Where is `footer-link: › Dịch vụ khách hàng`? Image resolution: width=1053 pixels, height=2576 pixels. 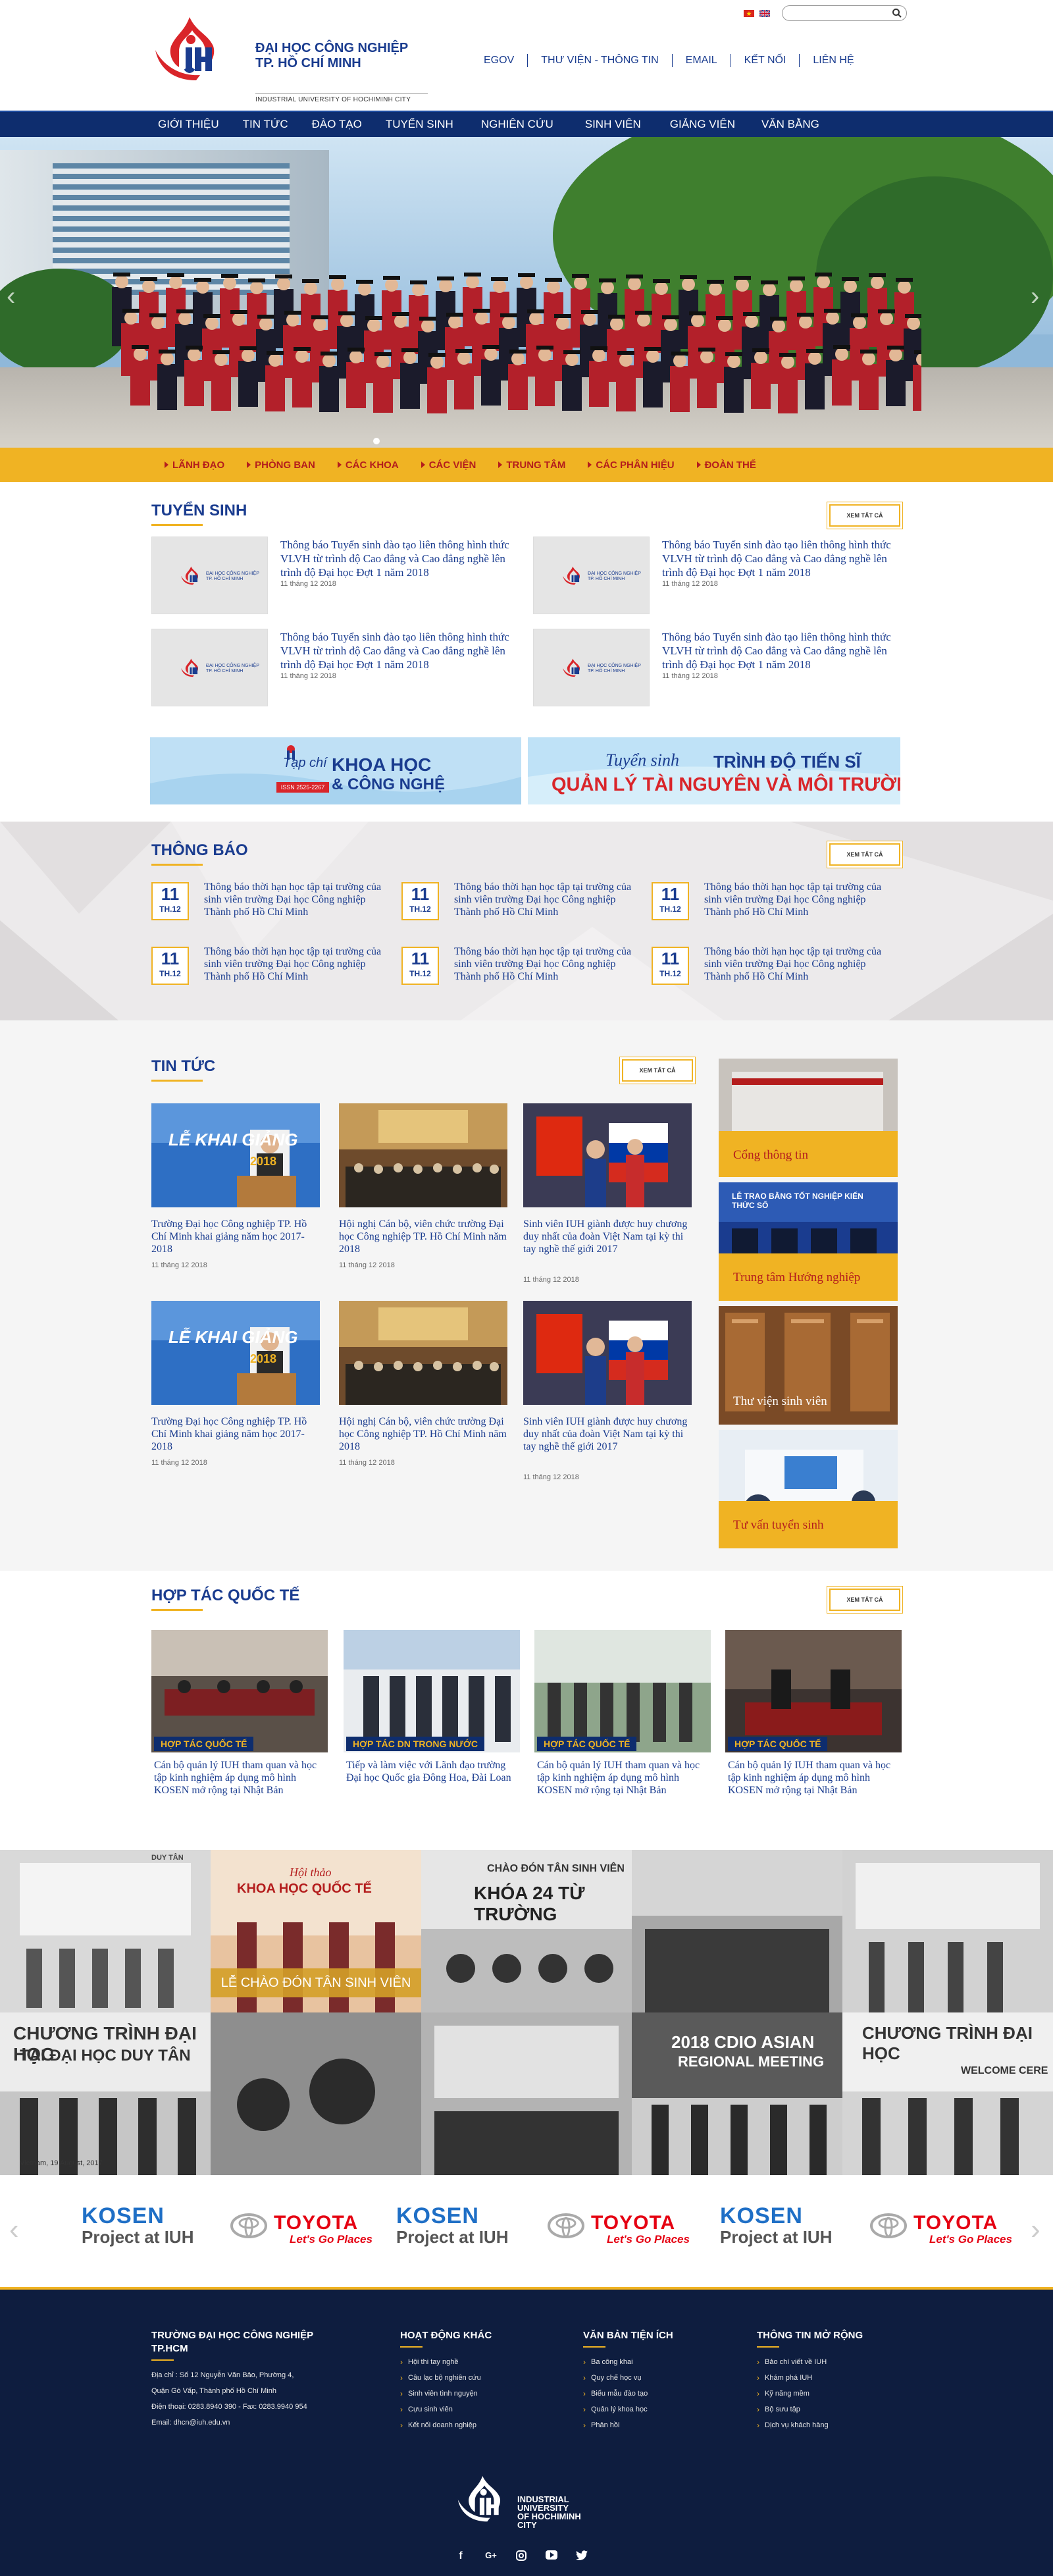 footer-link: › Dịch vụ khách hàng is located at coordinates (810, 2425).